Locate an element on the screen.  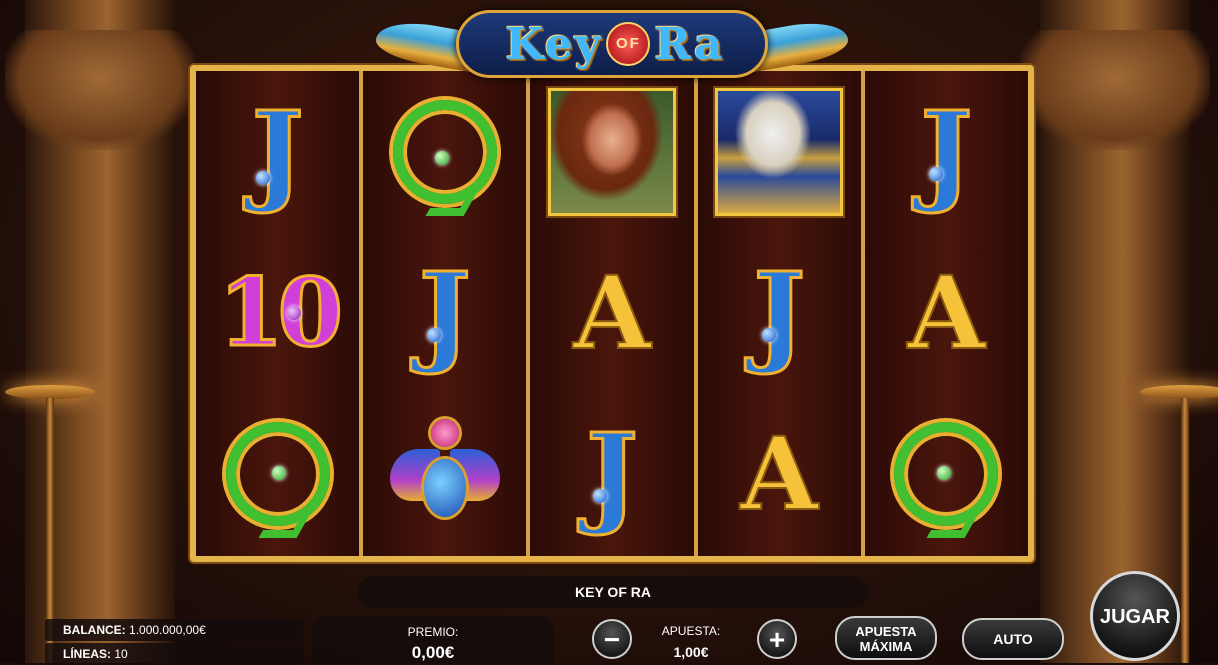
reel-5: J A is located at coordinates (946, 313).